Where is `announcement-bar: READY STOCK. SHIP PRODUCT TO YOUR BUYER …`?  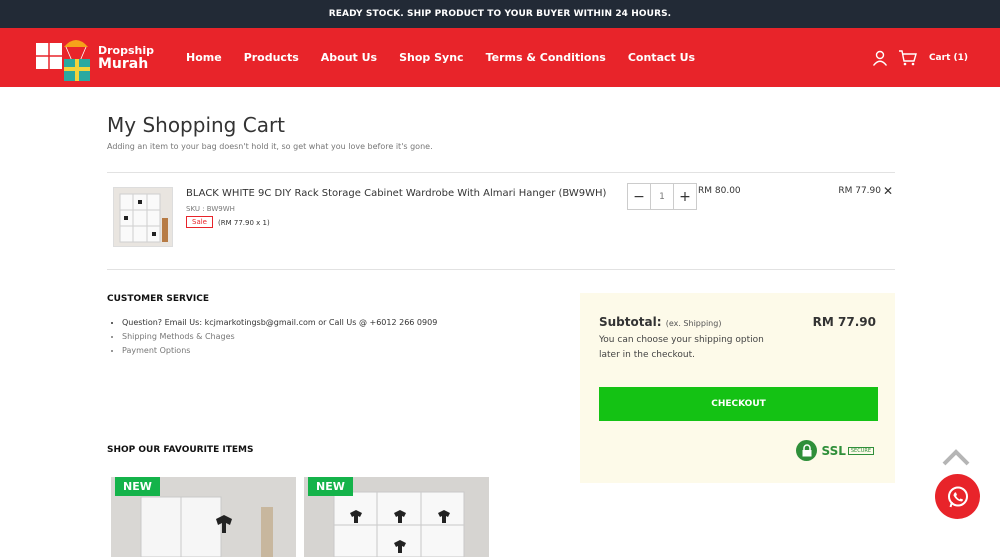 announcement-bar: READY STOCK. SHIP PRODUCT TO YOUR BUYER … is located at coordinates (500, 14).